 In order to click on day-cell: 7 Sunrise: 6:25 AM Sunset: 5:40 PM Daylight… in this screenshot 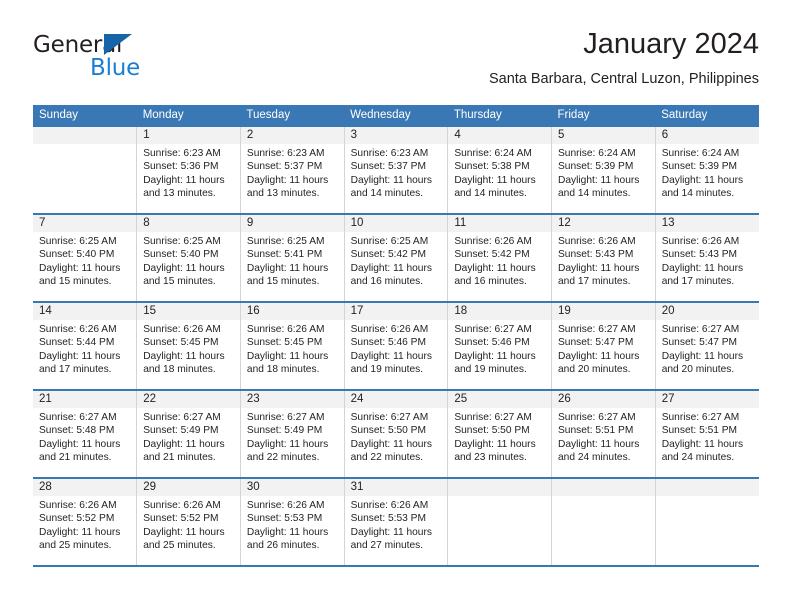, I will do `click(85, 257)`.